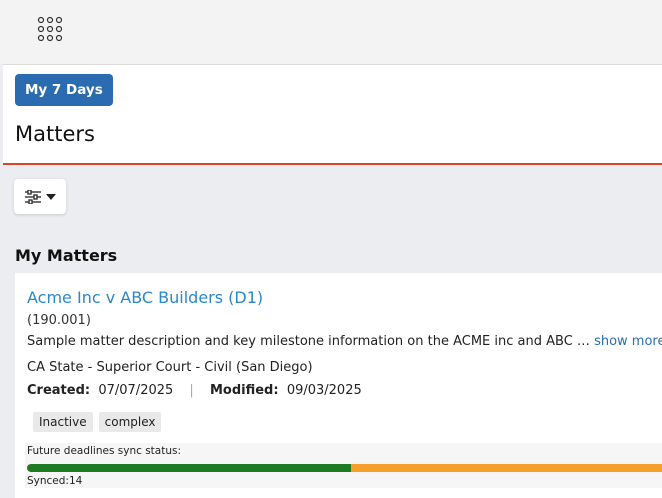 The width and height of the screenshot is (662, 498). Describe the element at coordinates (244, 390) in the screenshot. I see `modified-label: Modified:` at that location.